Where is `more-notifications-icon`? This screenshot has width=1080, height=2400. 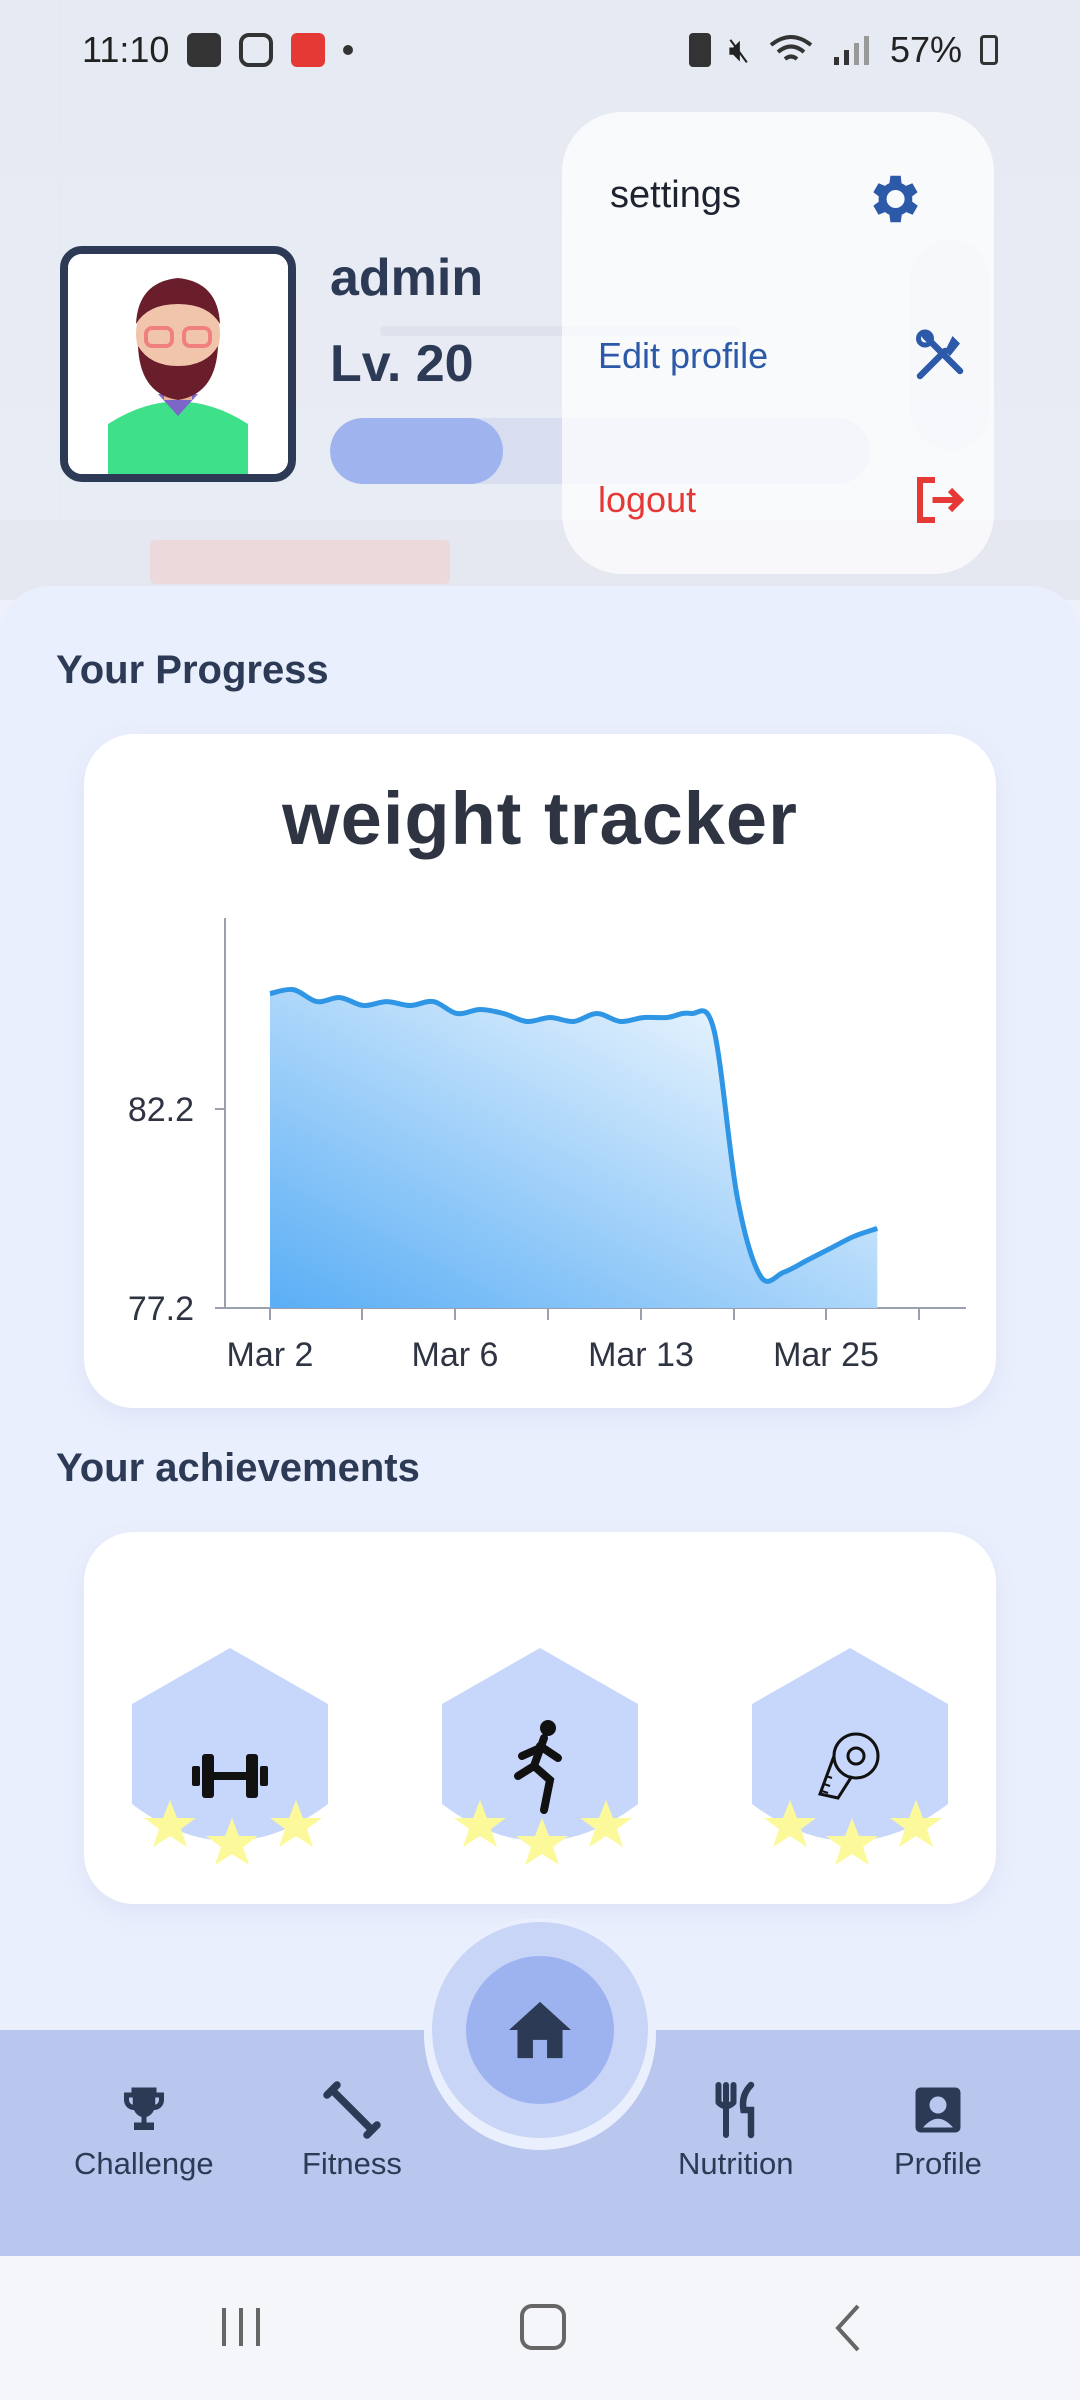
more-notifications-icon is located at coordinates (348, 50).